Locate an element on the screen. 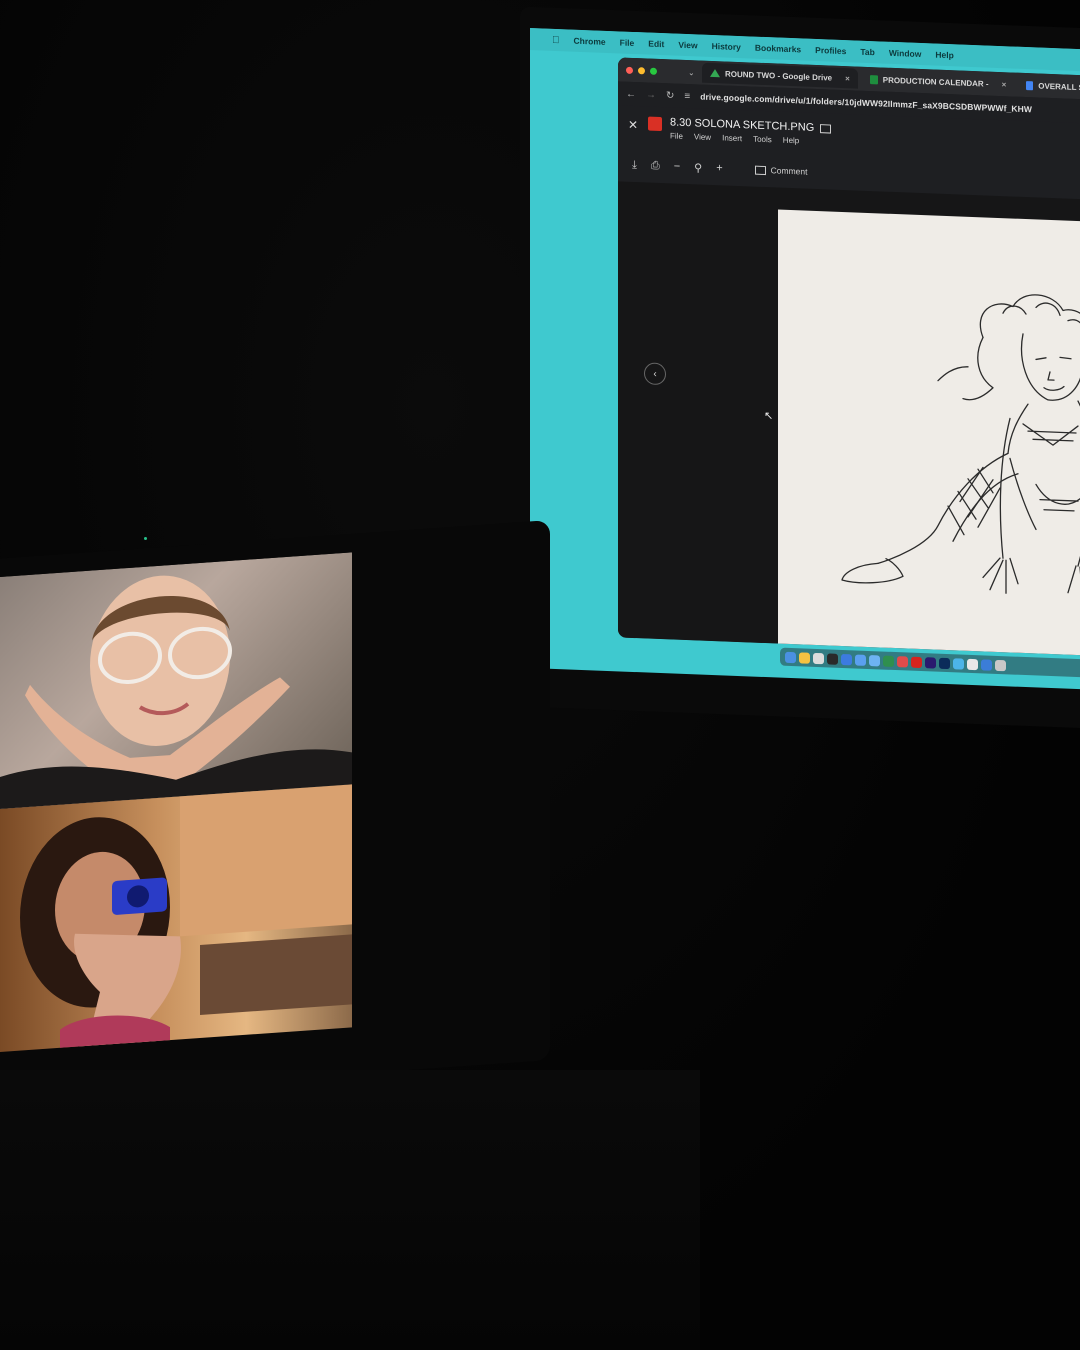 This screenshot has width=1080, height=1350. participant-camera-feed is located at coordinates (186, 918).